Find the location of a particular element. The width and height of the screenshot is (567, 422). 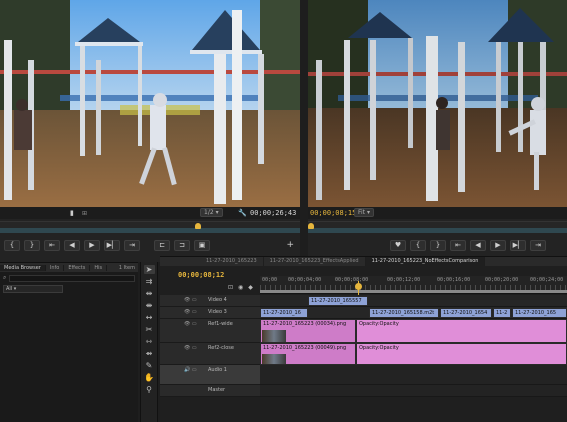

track-header-ref1: 👁 ▭ Ref1-wide is located at coordinates (210, 331).